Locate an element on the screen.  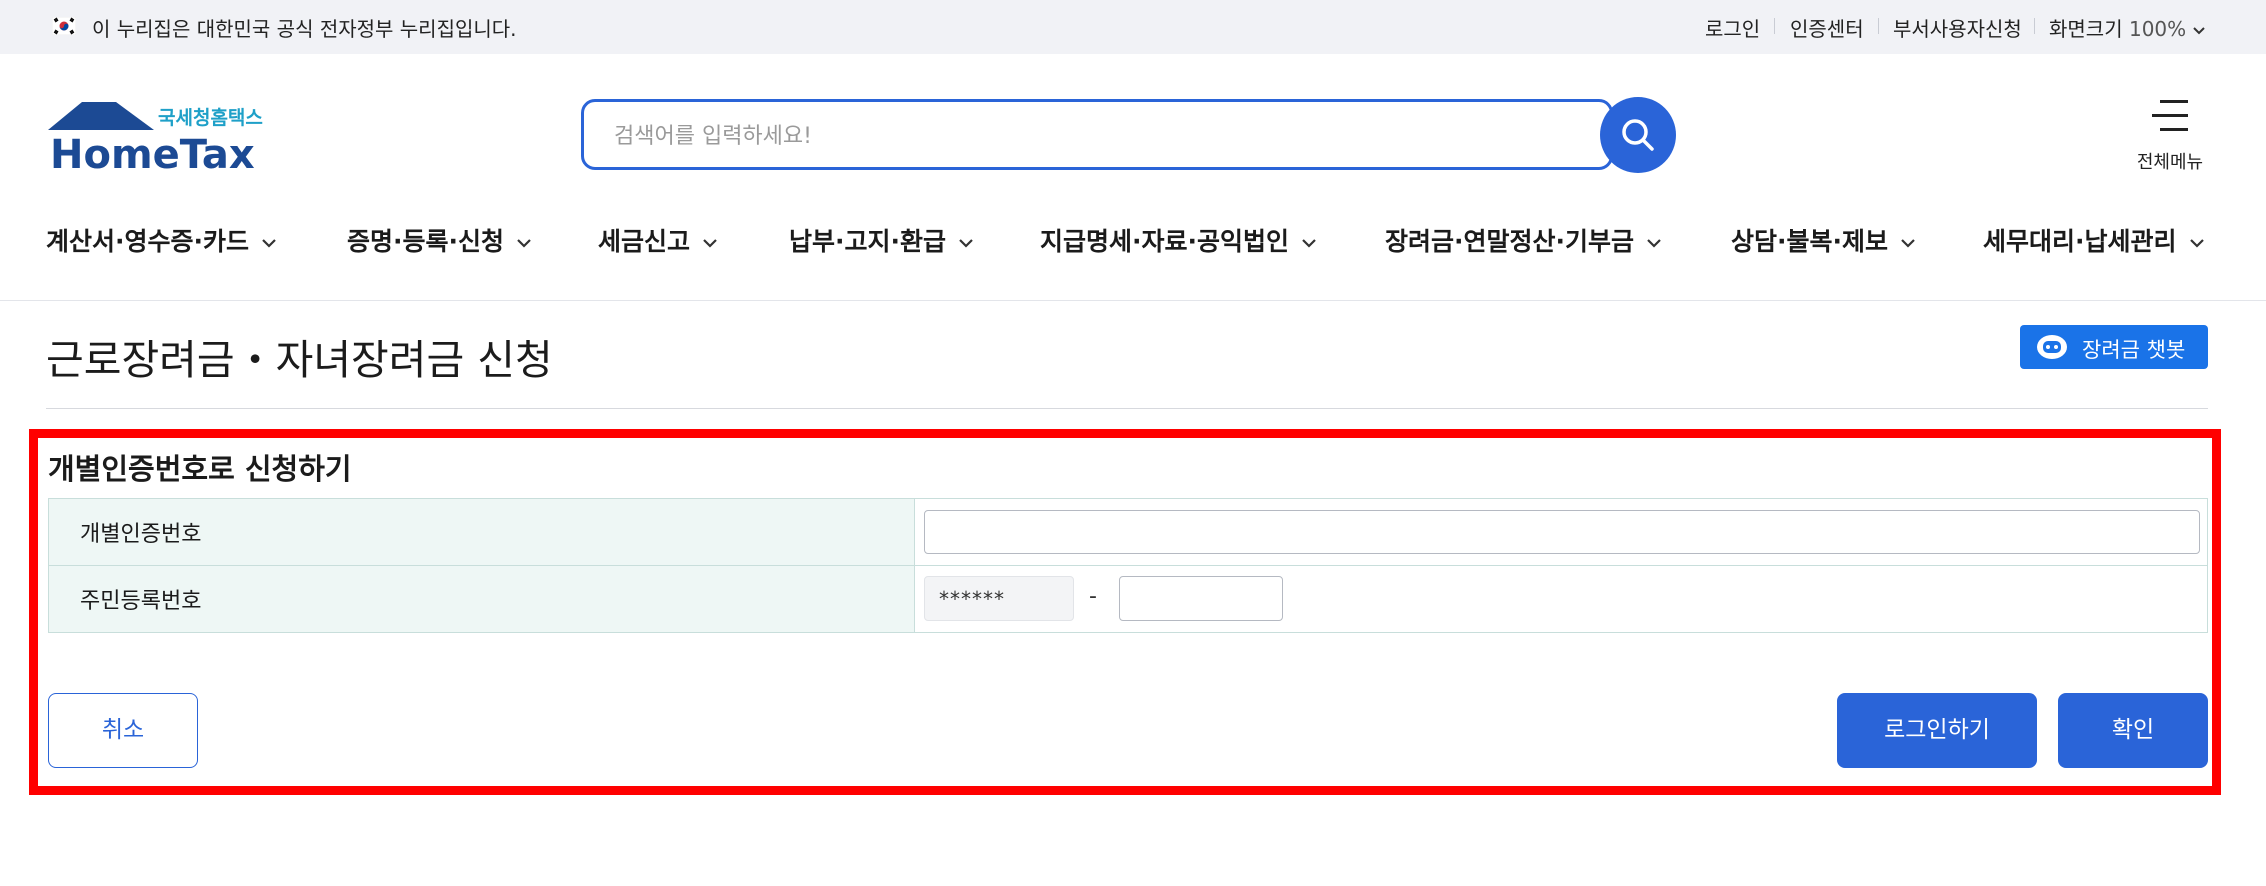
gnb-tax-agent: 세무대리·납세관리 is located at coordinates (2094, 240).